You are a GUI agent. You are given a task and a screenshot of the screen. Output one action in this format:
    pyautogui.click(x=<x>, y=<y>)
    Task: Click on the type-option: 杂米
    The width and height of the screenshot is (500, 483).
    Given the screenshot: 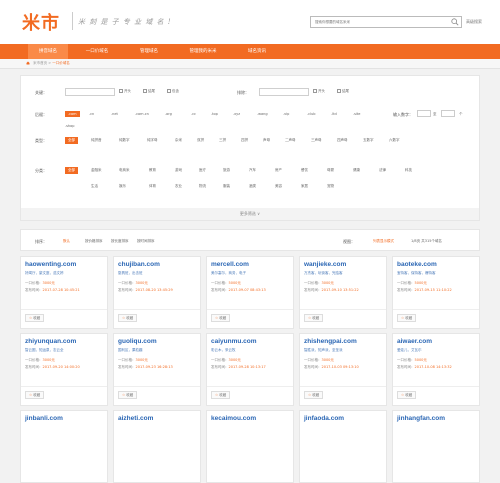 What is the action you would take?
    pyautogui.click(x=178, y=140)
    